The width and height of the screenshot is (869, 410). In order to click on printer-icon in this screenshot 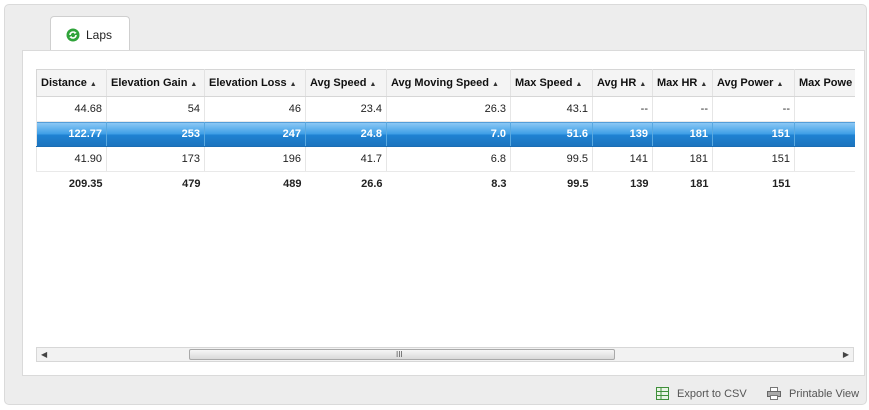, I will do `click(774, 393)`.